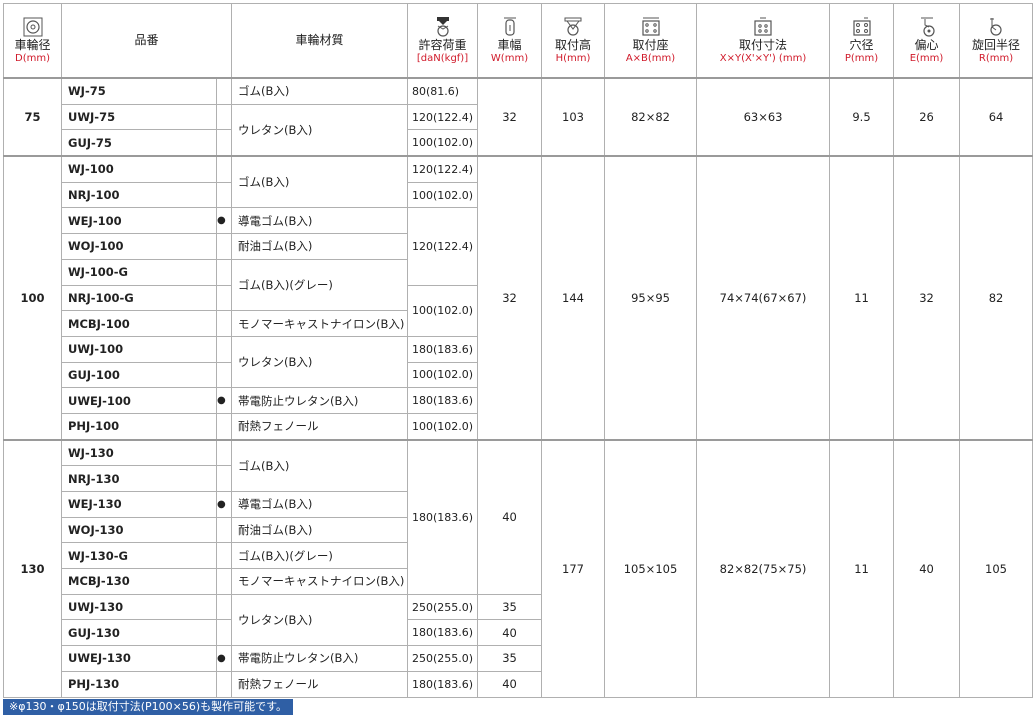 The width and height of the screenshot is (1035, 719). Describe the element at coordinates (573, 26) in the screenshot. I see `mount-height-icon` at that location.